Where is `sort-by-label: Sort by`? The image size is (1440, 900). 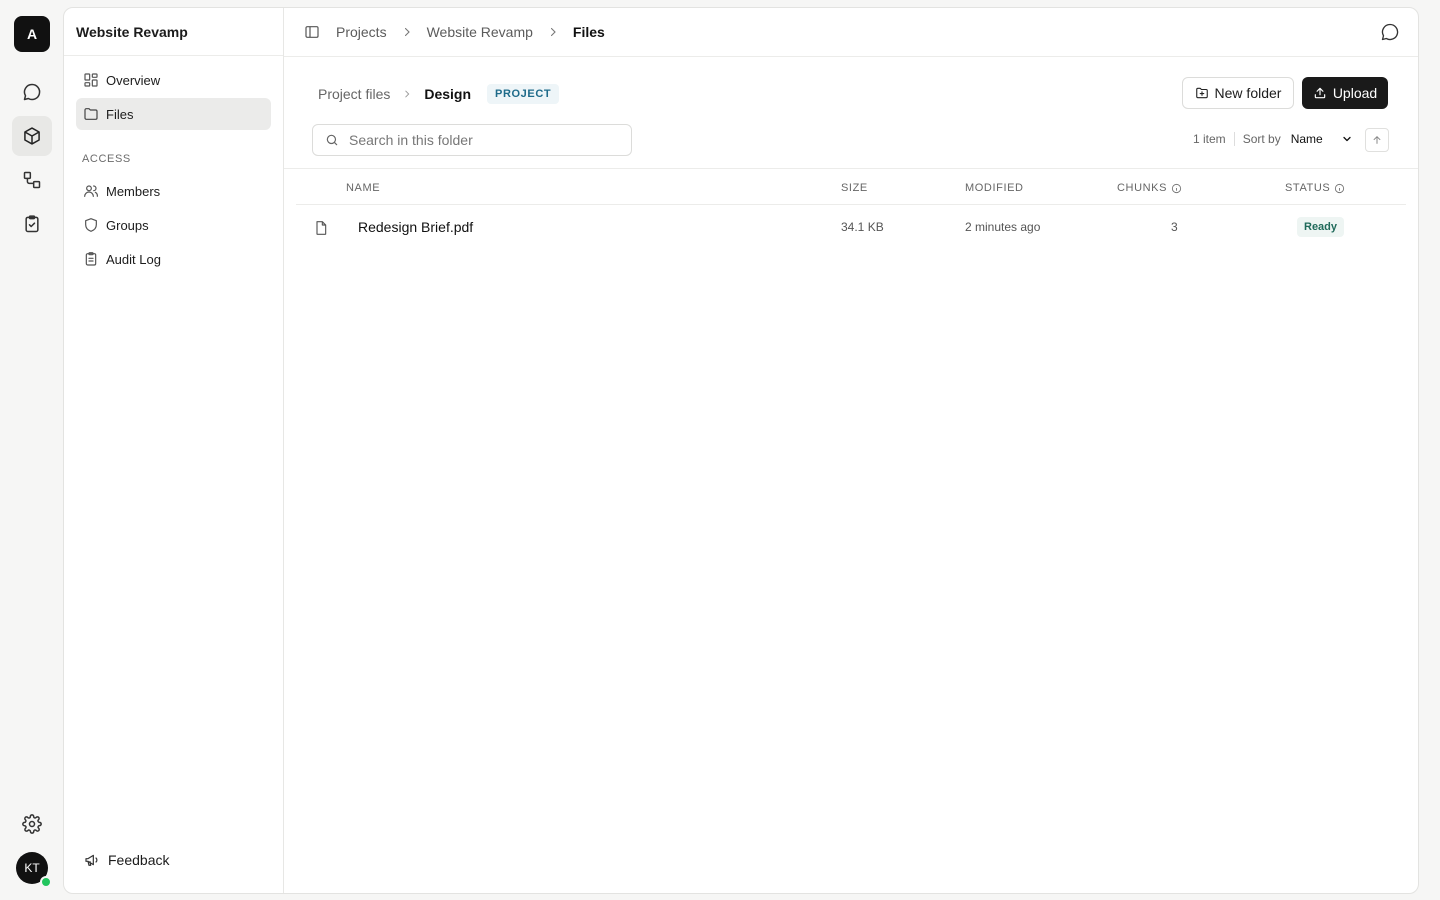 sort-by-label: Sort by is located at coordinates (1261, 139).